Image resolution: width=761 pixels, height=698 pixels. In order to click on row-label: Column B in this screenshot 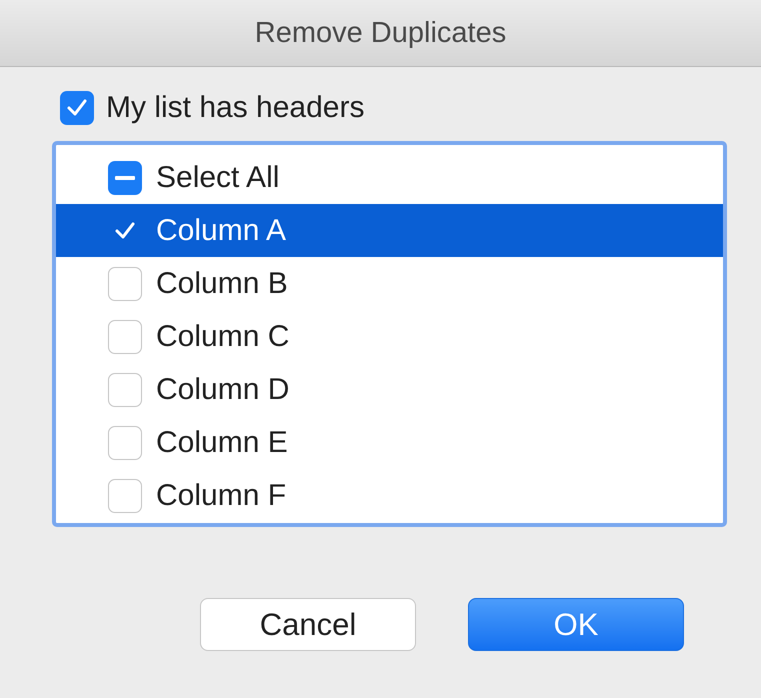, I will do `click(222, 283)`.